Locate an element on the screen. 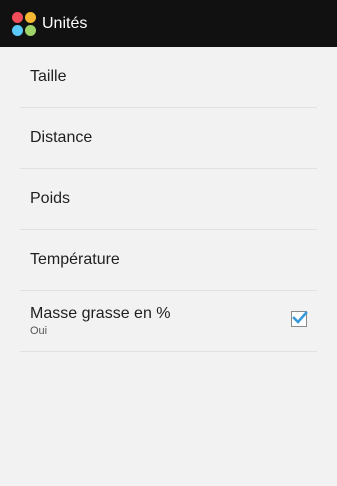  setting-item-taille: Taille is located at coordinates (168, 77).